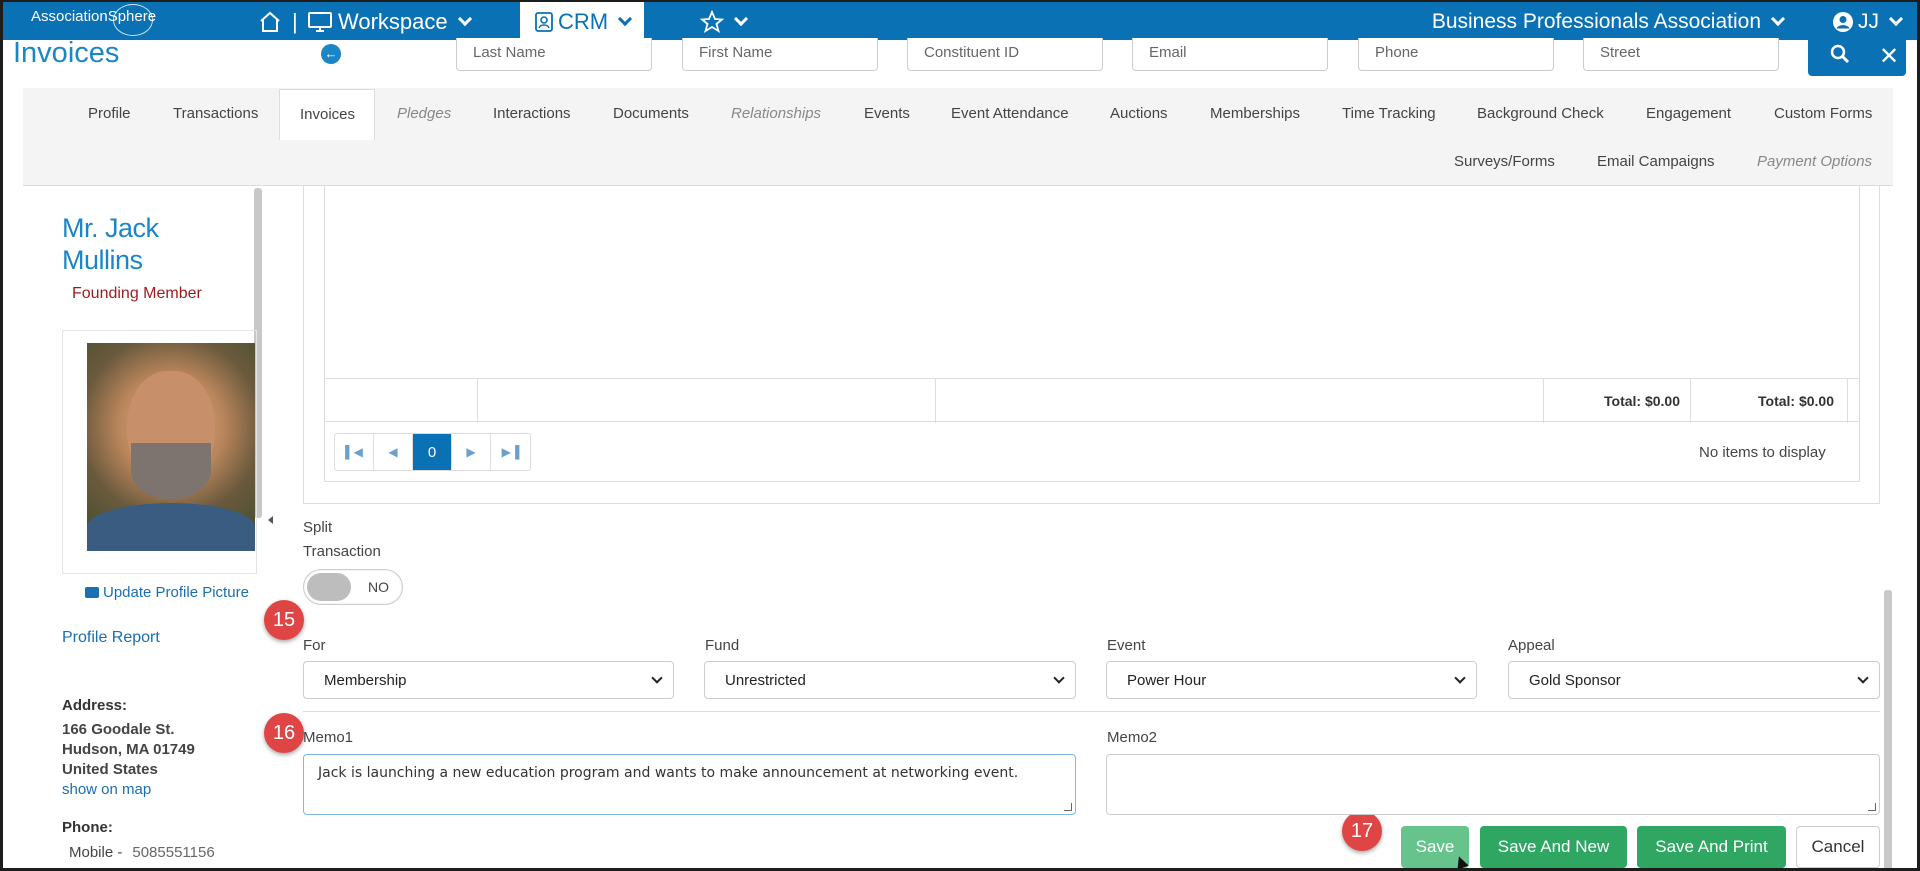 The width and height of the screenshot is (1920, 871). What do you see at coordinates (722, 645) in the screenshot?
I see `fund-label: Fund` at bounding box center [722, 645].